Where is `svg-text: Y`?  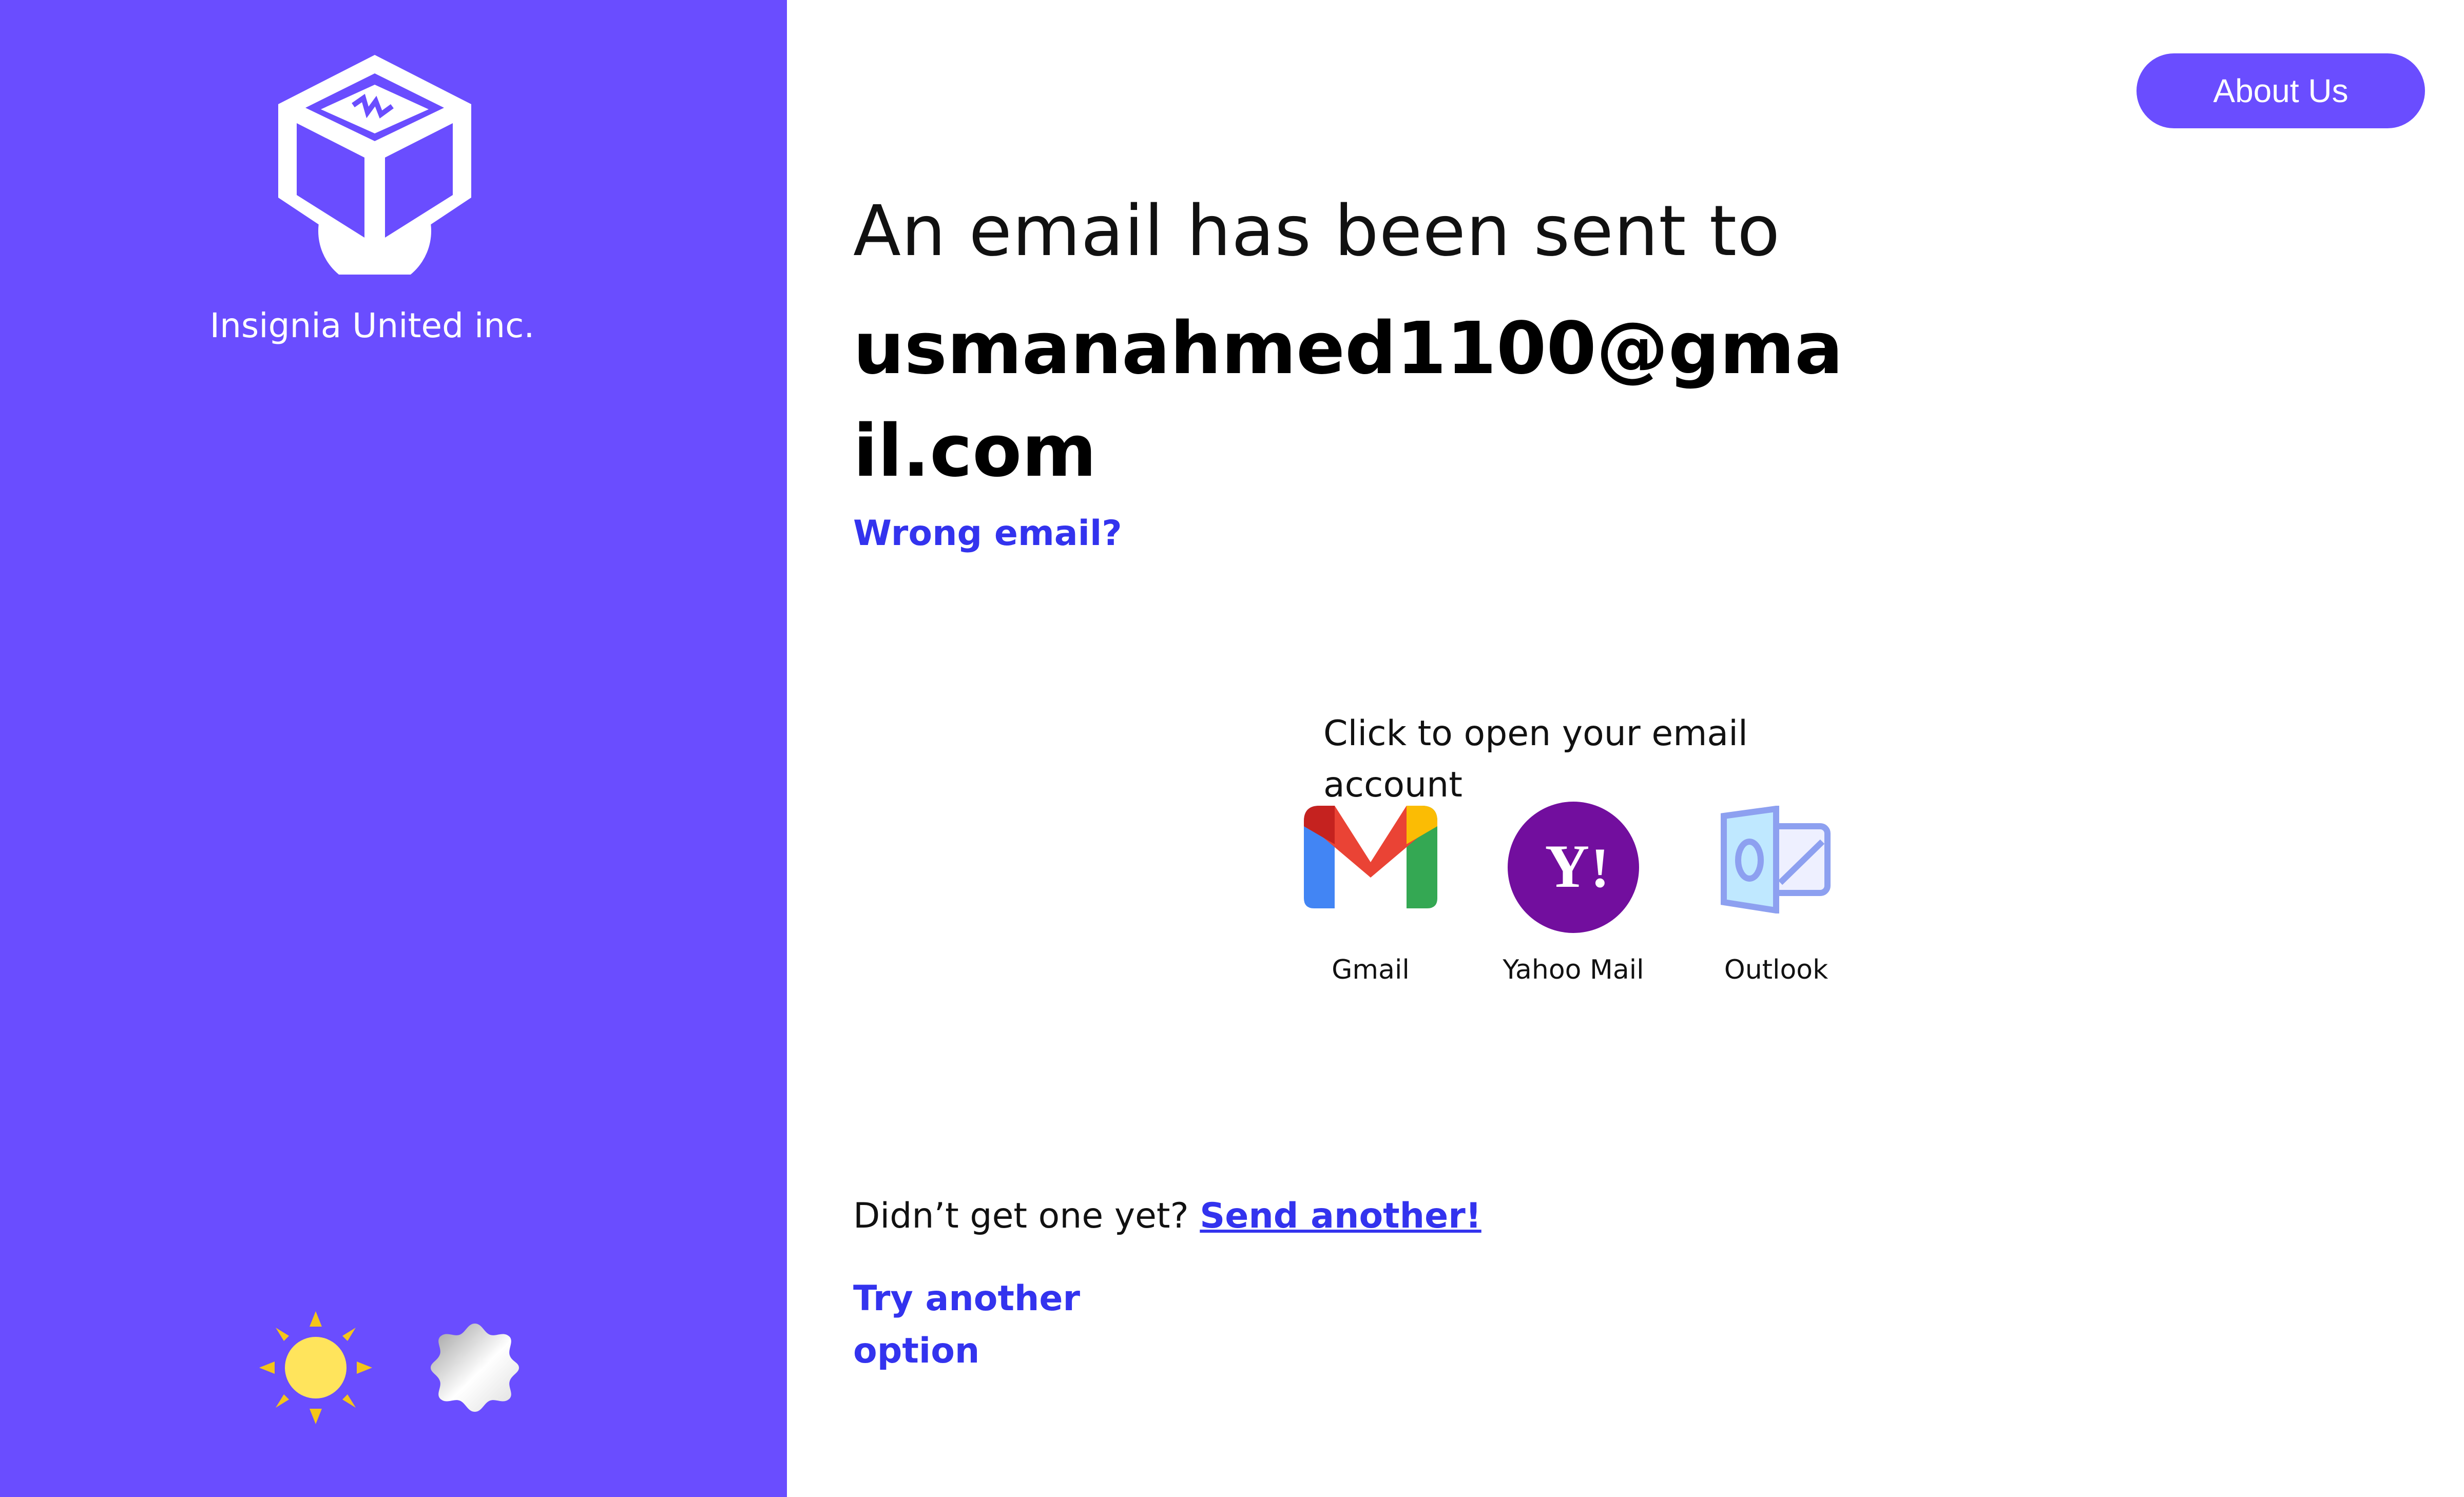 svg-text: Y is located at coordinates (1567, 866).